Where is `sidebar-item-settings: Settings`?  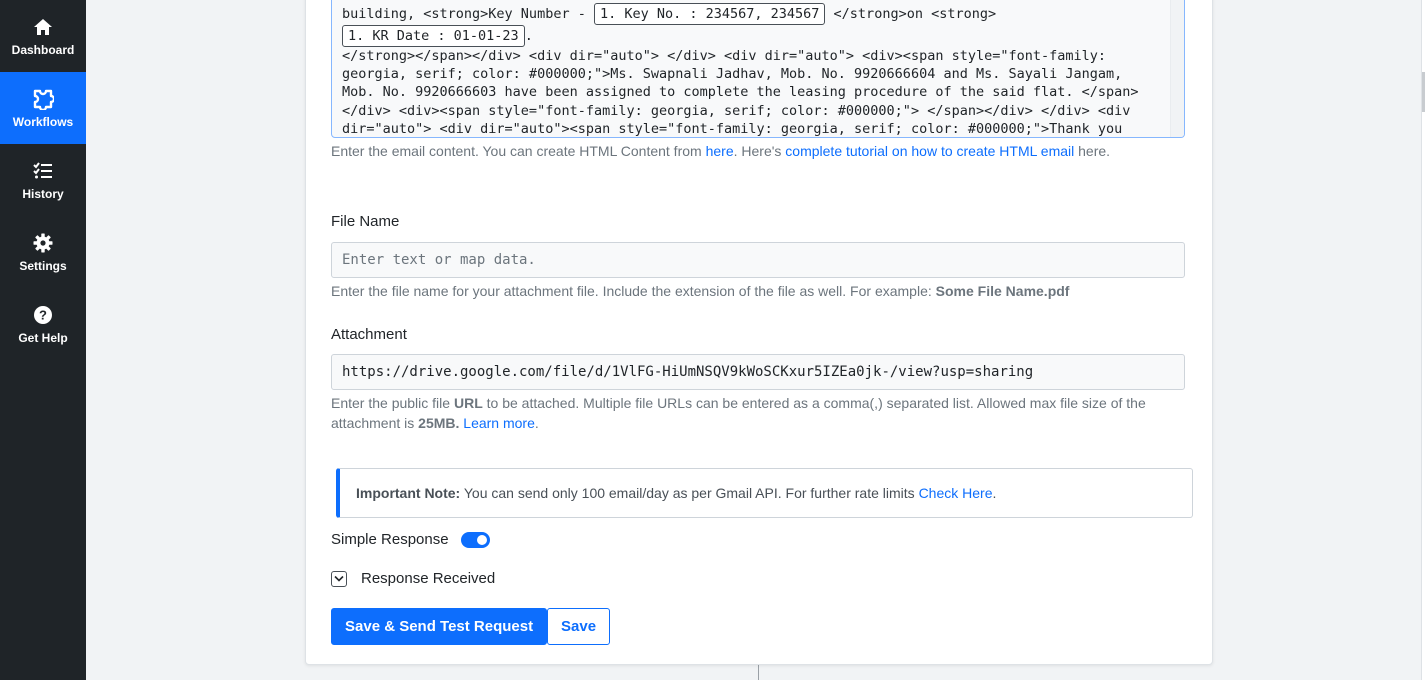 sidebar-item-settings: Settings is located at coordinates (43, 252).